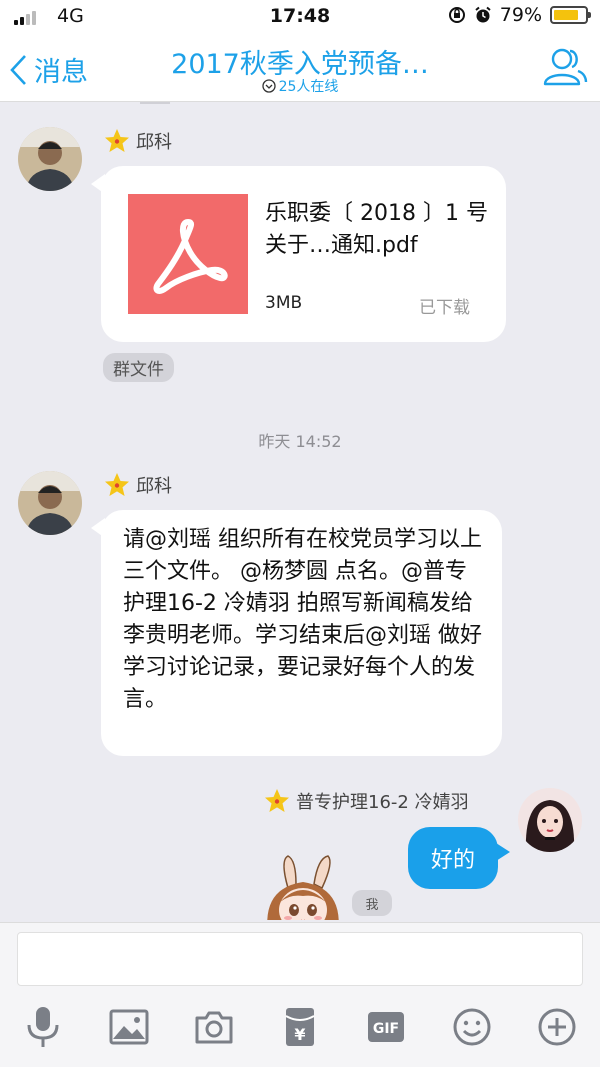 The width and height of the screenshot is (600, 1067). What do you see at coordinates (444, 308) in the screenshot?
I see `file-download-status: 已下载` at bounding box center [444, 308].